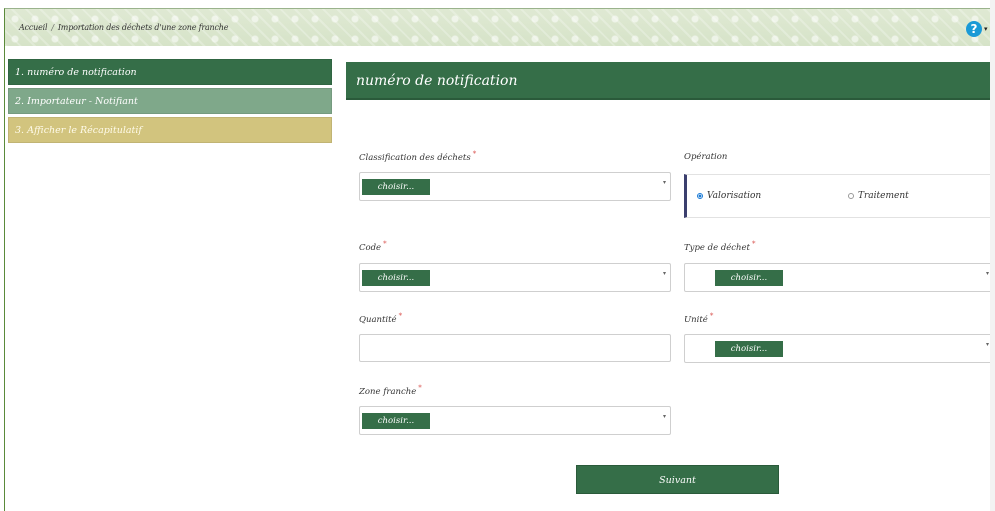  I want to click on radio-valorisation: Valorisation, so click(729, 196).